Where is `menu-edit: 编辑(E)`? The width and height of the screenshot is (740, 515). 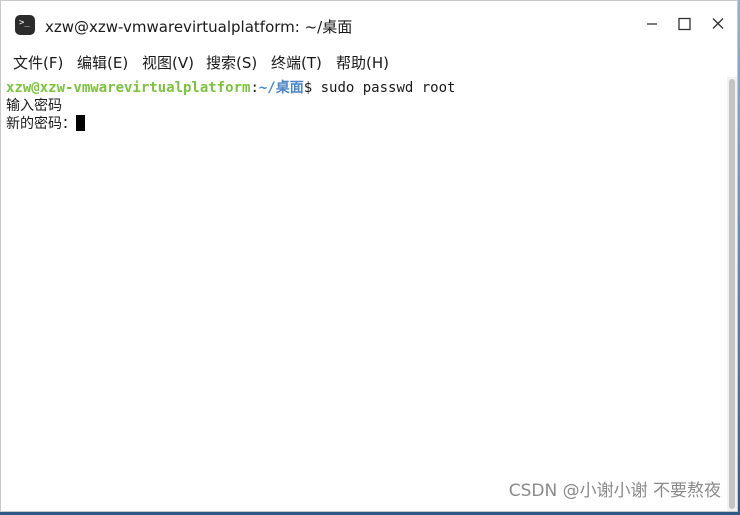
menu-edit: 编辑(E) is located at coordinates (102, 62).